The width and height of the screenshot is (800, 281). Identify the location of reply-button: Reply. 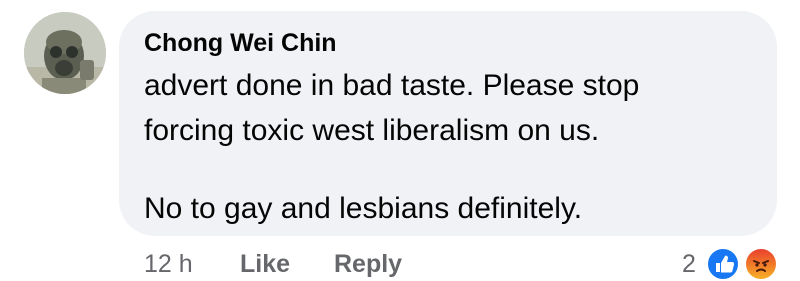
(368, 264).